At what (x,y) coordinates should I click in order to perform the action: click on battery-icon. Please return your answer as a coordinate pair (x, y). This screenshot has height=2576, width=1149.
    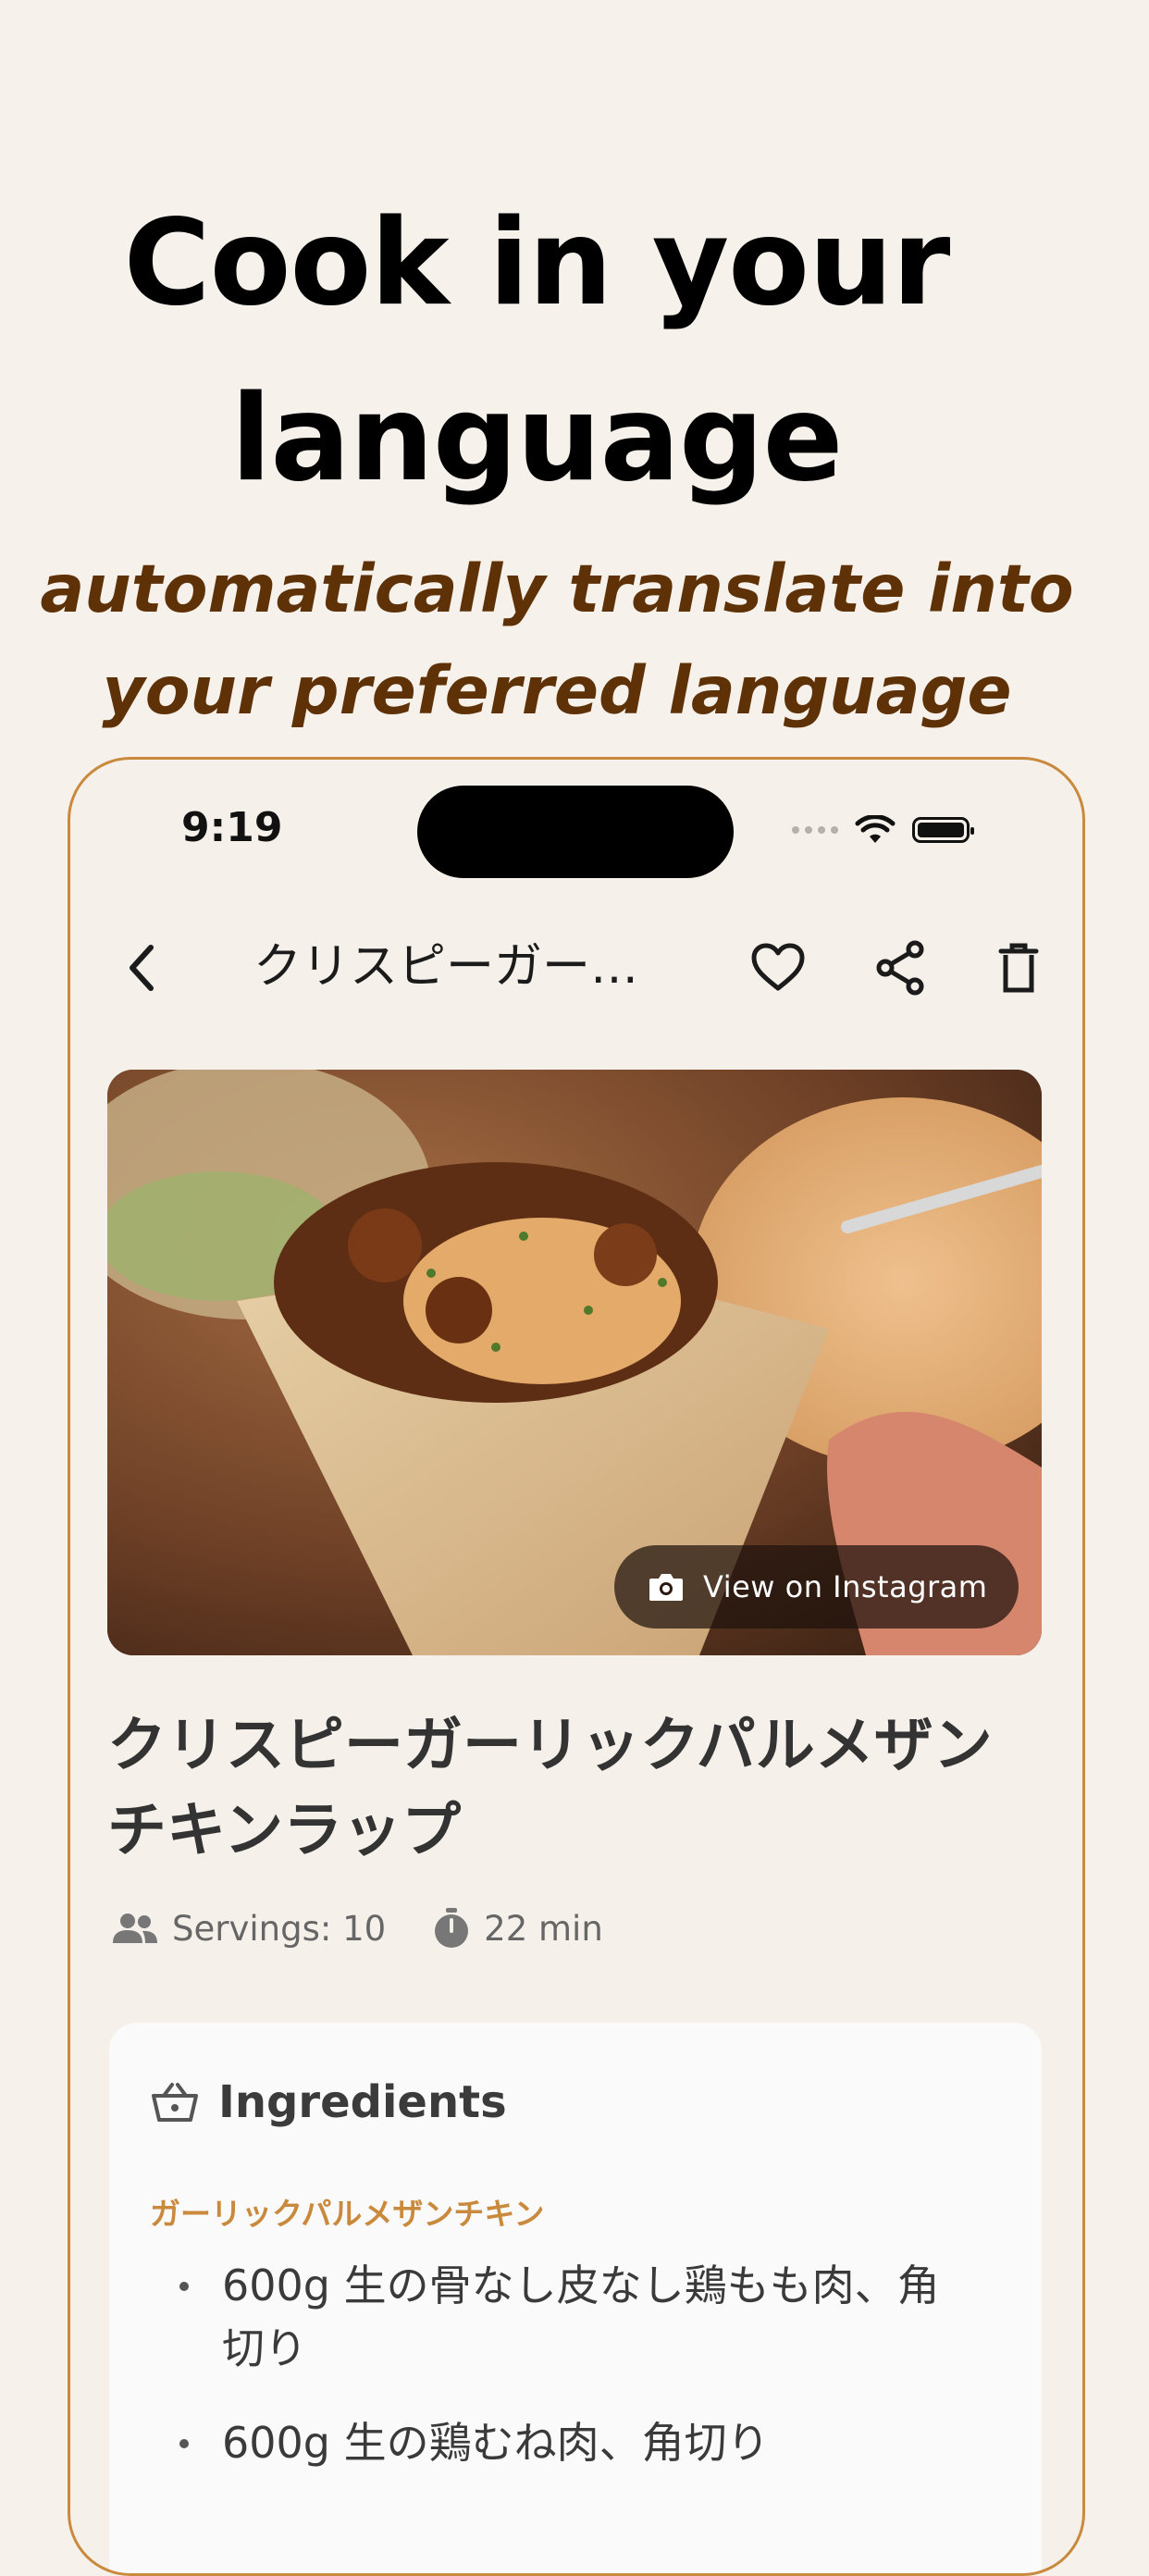
    Looking at the image, I should click on (943, 830).